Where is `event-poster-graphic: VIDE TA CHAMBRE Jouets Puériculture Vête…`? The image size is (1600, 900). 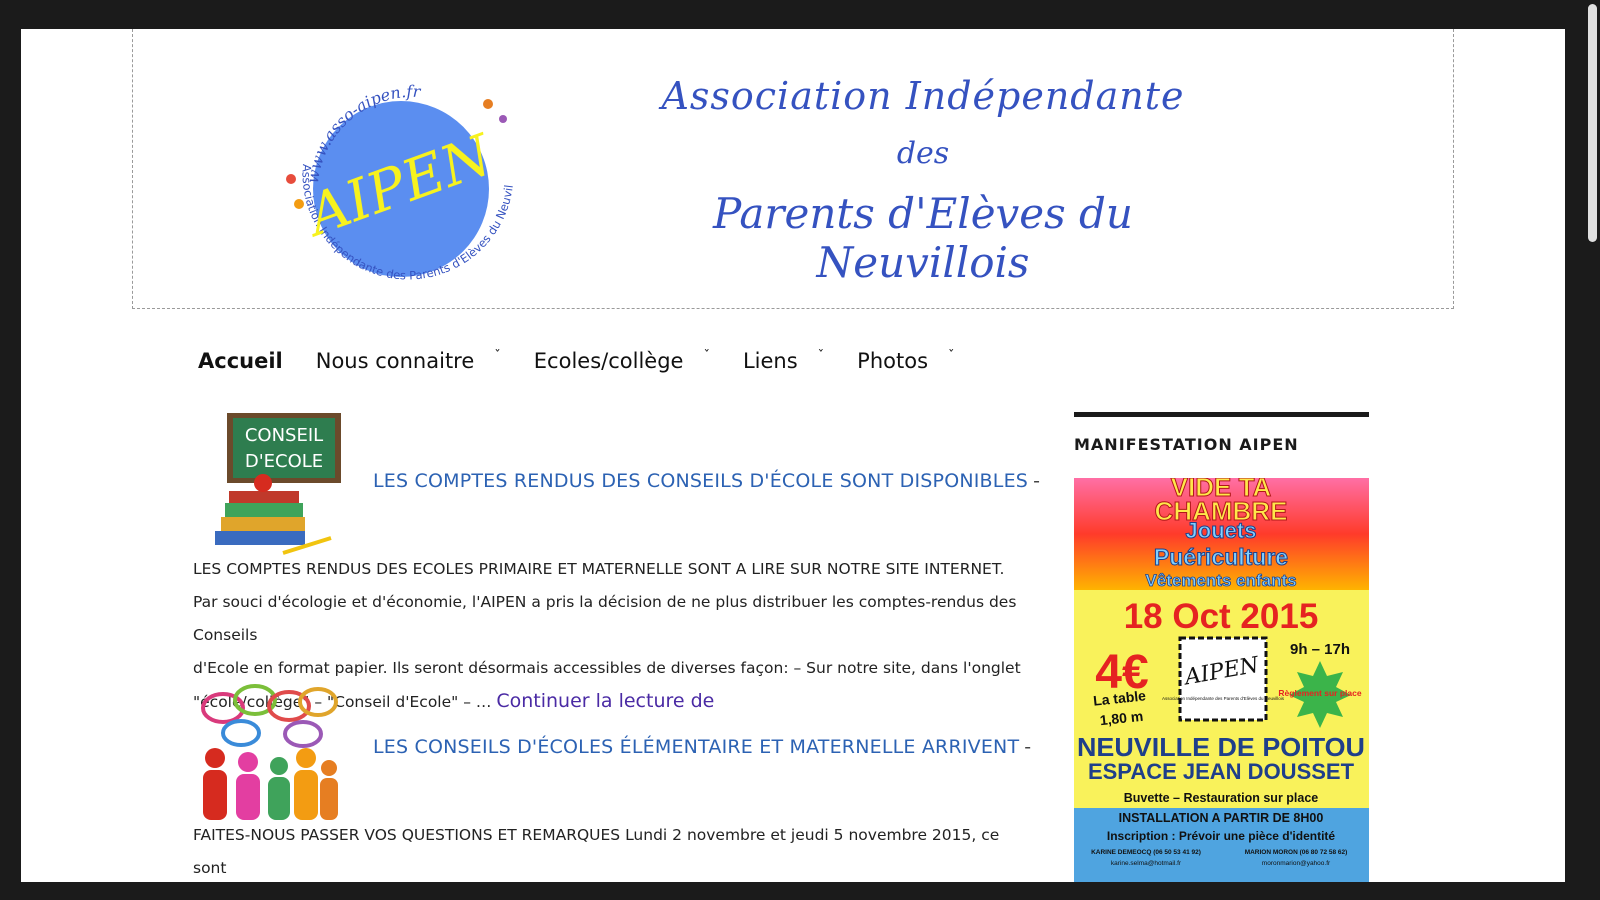
event-poster-graphic: VIDE TA CHAMBRE Jouets Puériculture Vête… is located at coordinates (1221, 680).